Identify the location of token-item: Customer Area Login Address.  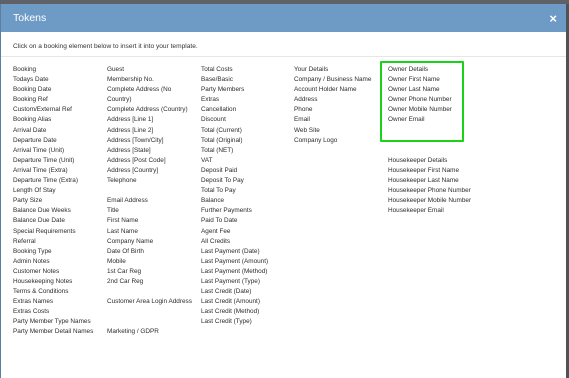
(149, 302).